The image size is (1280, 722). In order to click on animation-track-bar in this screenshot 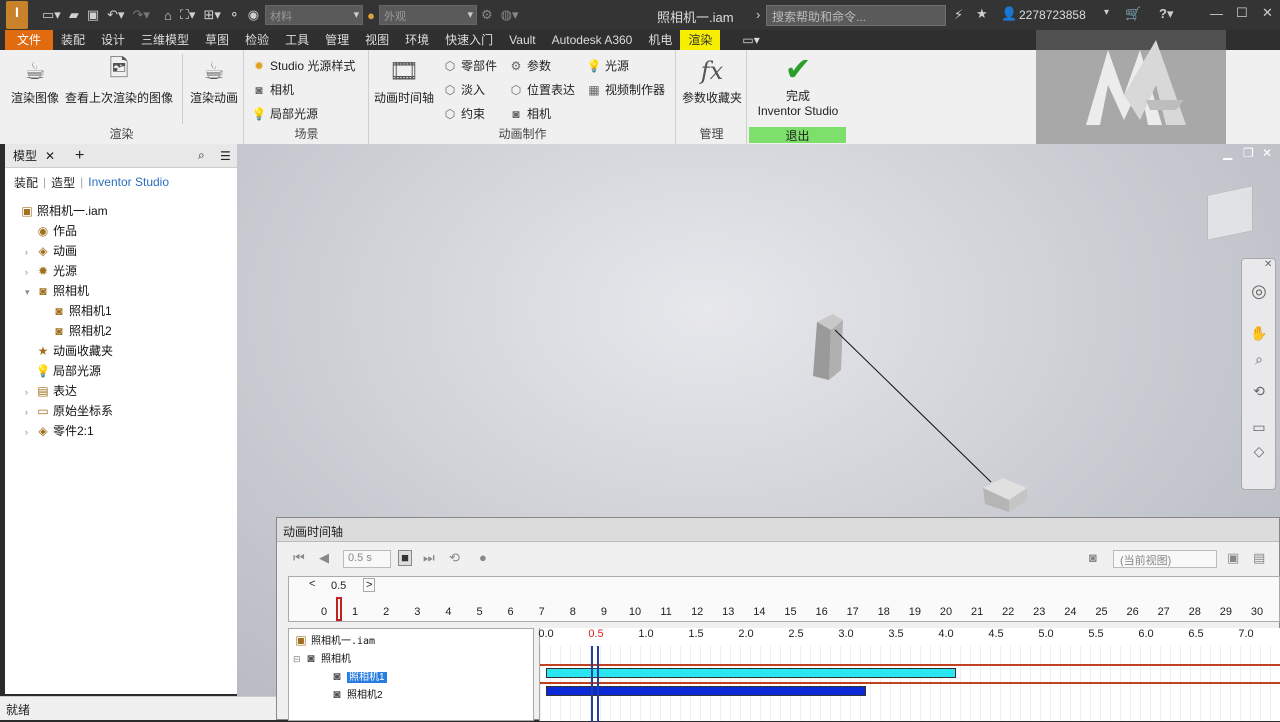, I will do `click(751, 673)`.